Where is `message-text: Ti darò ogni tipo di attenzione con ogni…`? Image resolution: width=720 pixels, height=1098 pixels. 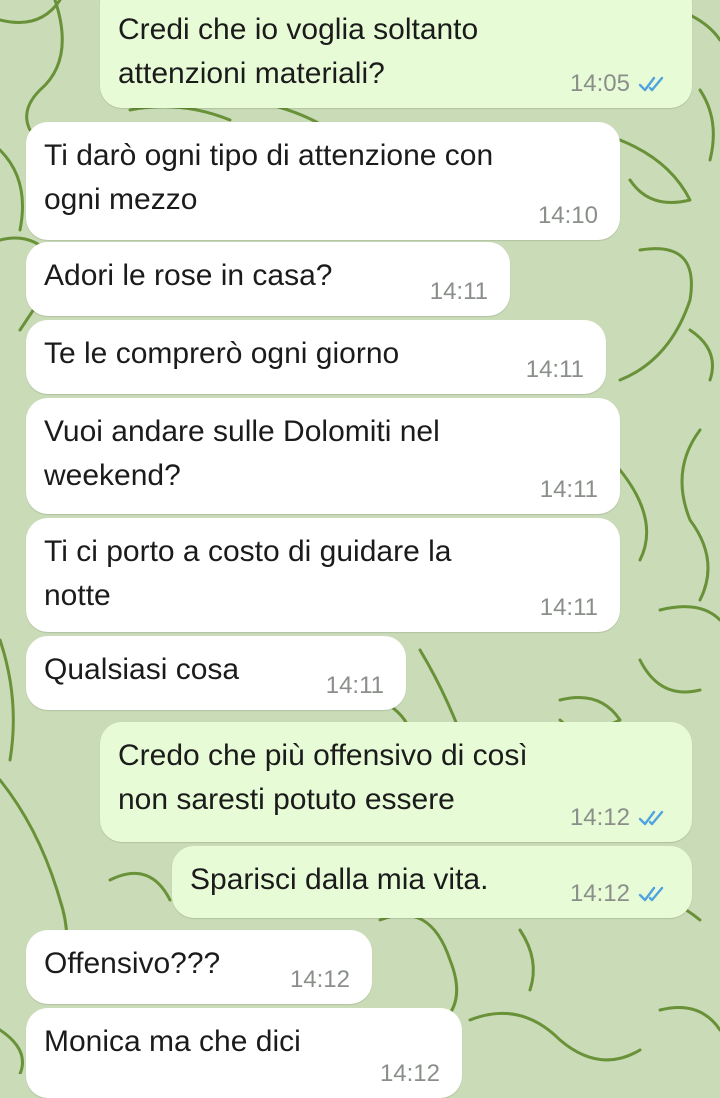 message-text: Ti darò ogni tipo di attenzione con ogni… is located at coordinates (269, 177).